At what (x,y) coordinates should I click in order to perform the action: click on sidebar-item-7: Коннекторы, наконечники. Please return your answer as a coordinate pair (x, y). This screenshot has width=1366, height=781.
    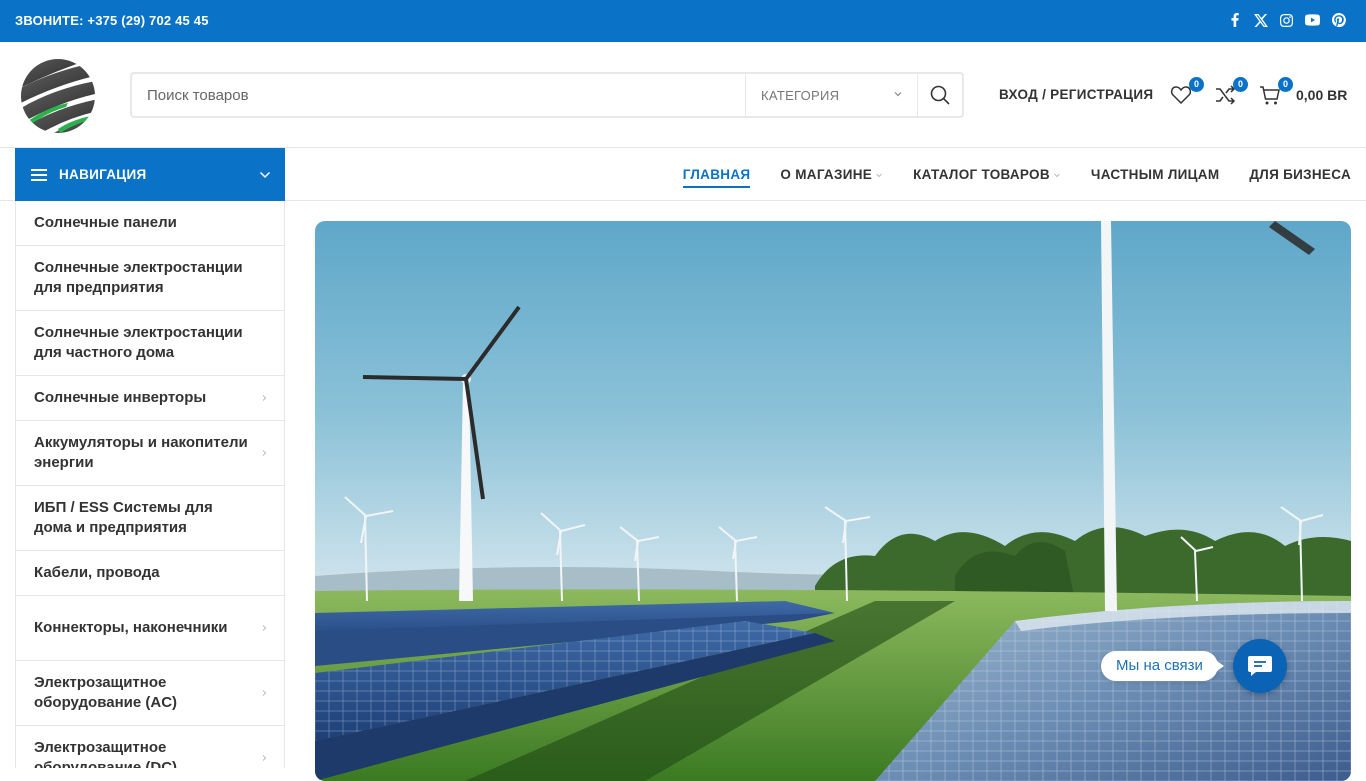
    Looking at the image, I should click on (150, 628).